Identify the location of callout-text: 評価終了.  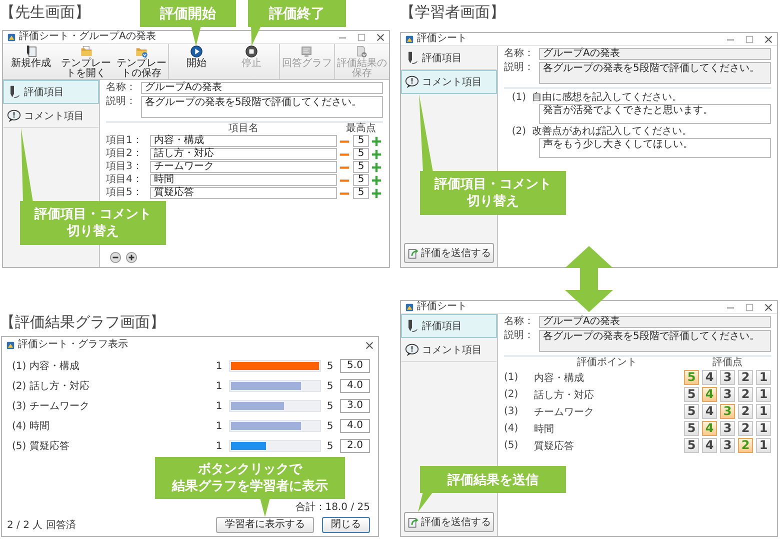
(297, 13).